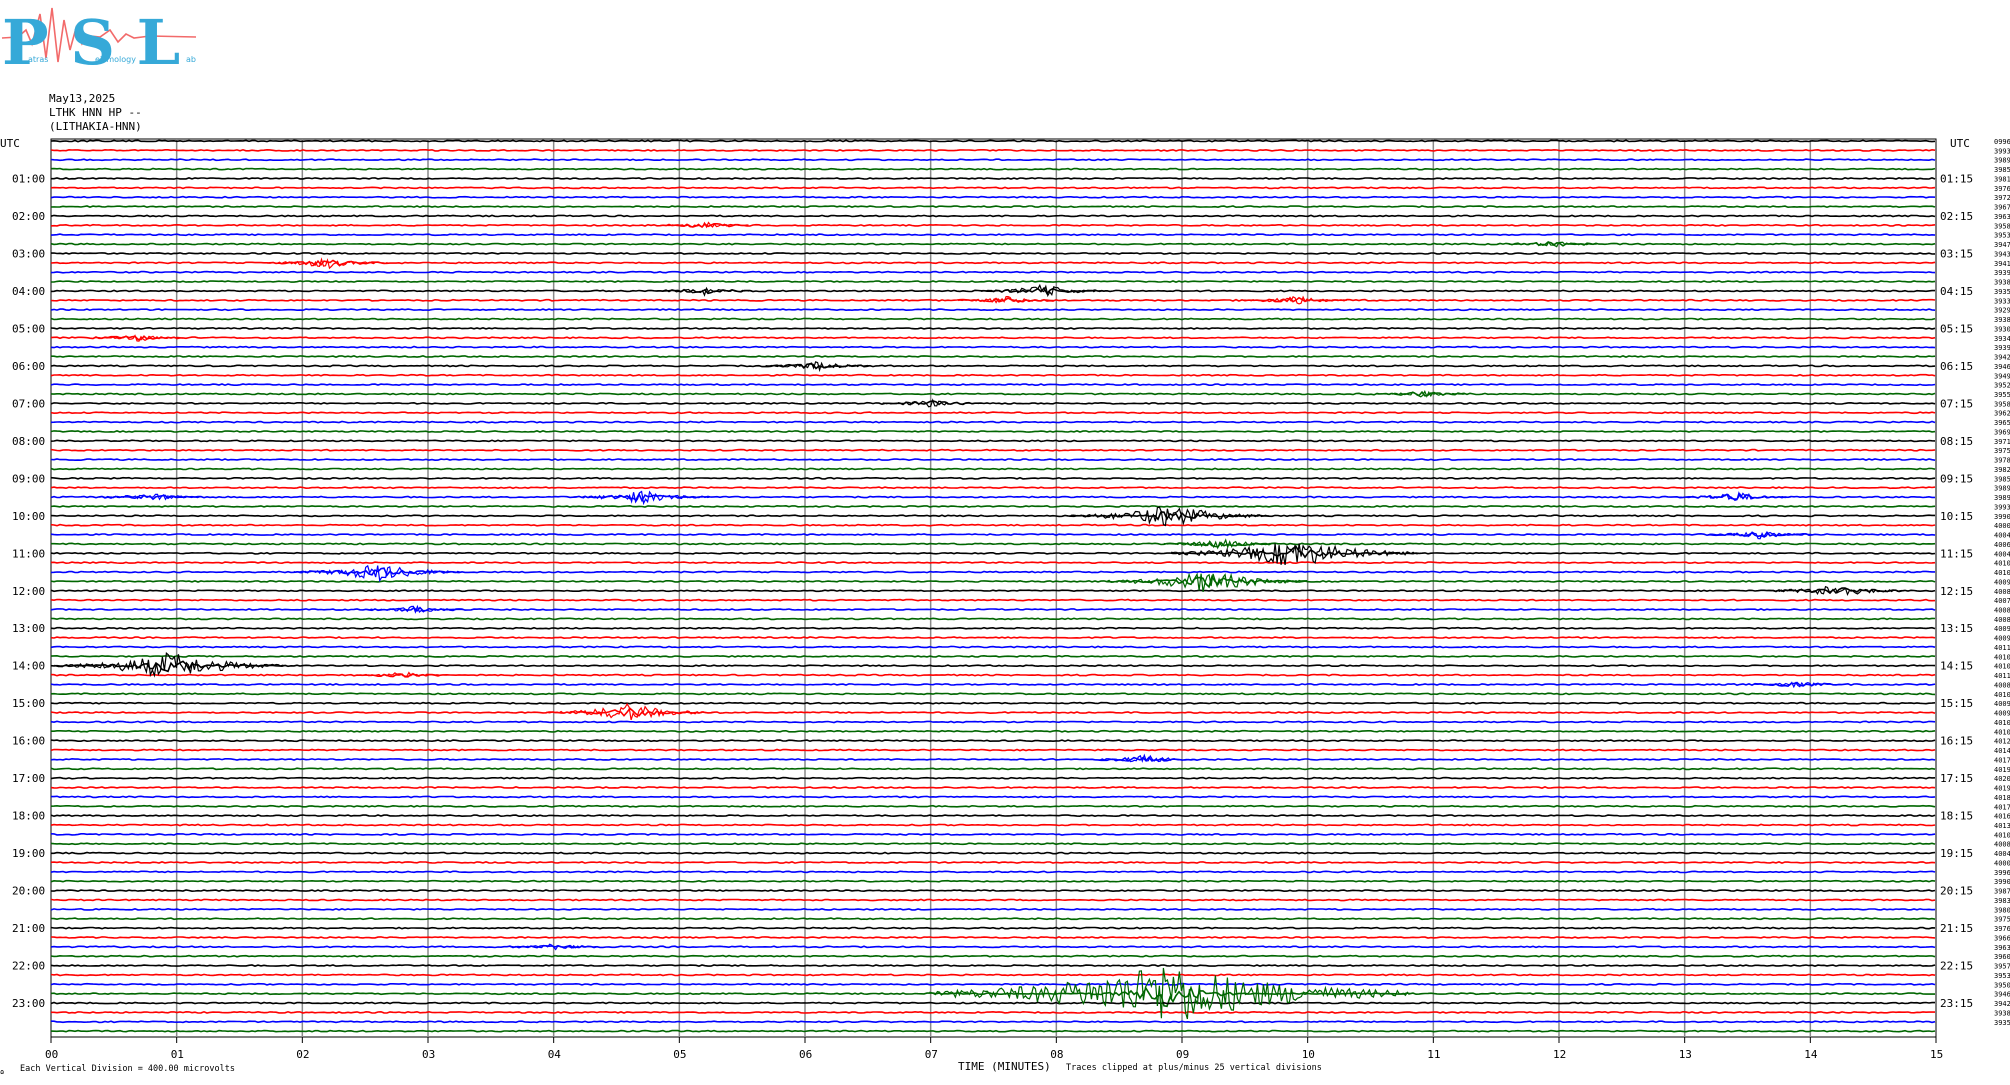 This screenshot has width=2010, height=1085. I want to click on x-tick-label: 15, so click(1936, 1054).